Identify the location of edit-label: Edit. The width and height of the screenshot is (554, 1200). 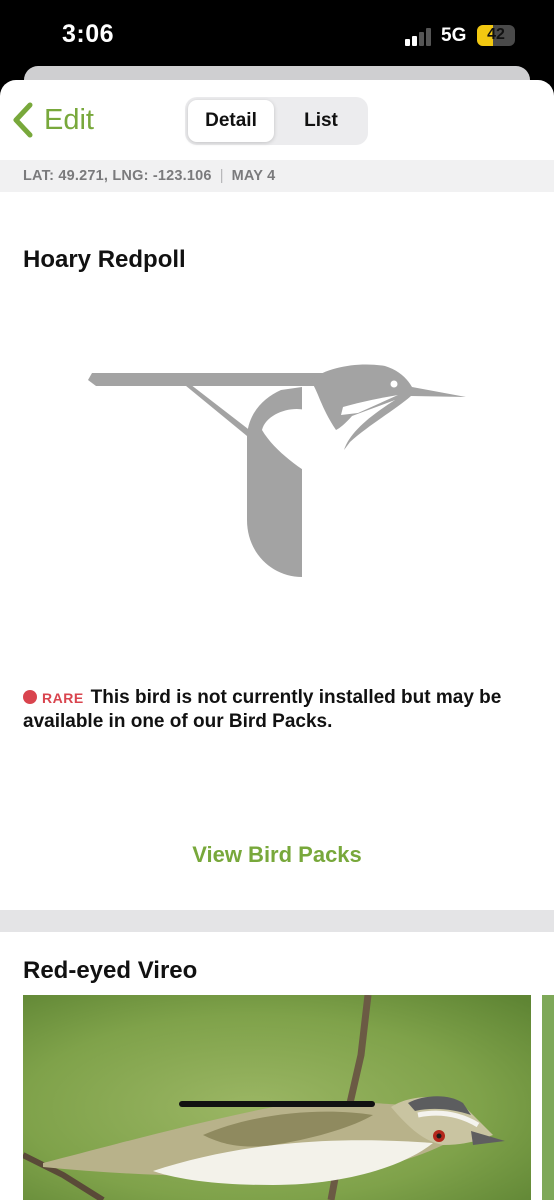
(69, 119).